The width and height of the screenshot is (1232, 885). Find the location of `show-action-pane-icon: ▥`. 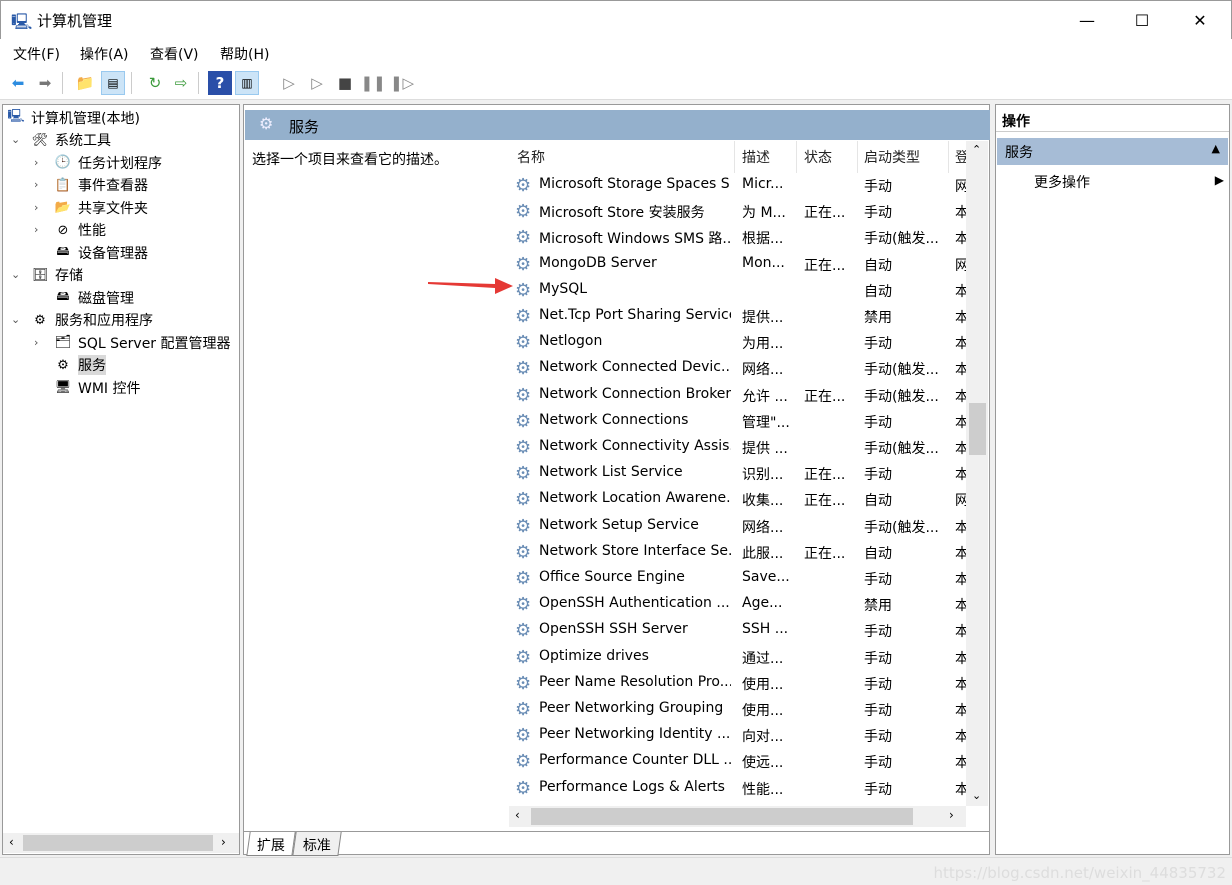

show-action-pane-icon: ▥ is located at coordinates (247, 83).